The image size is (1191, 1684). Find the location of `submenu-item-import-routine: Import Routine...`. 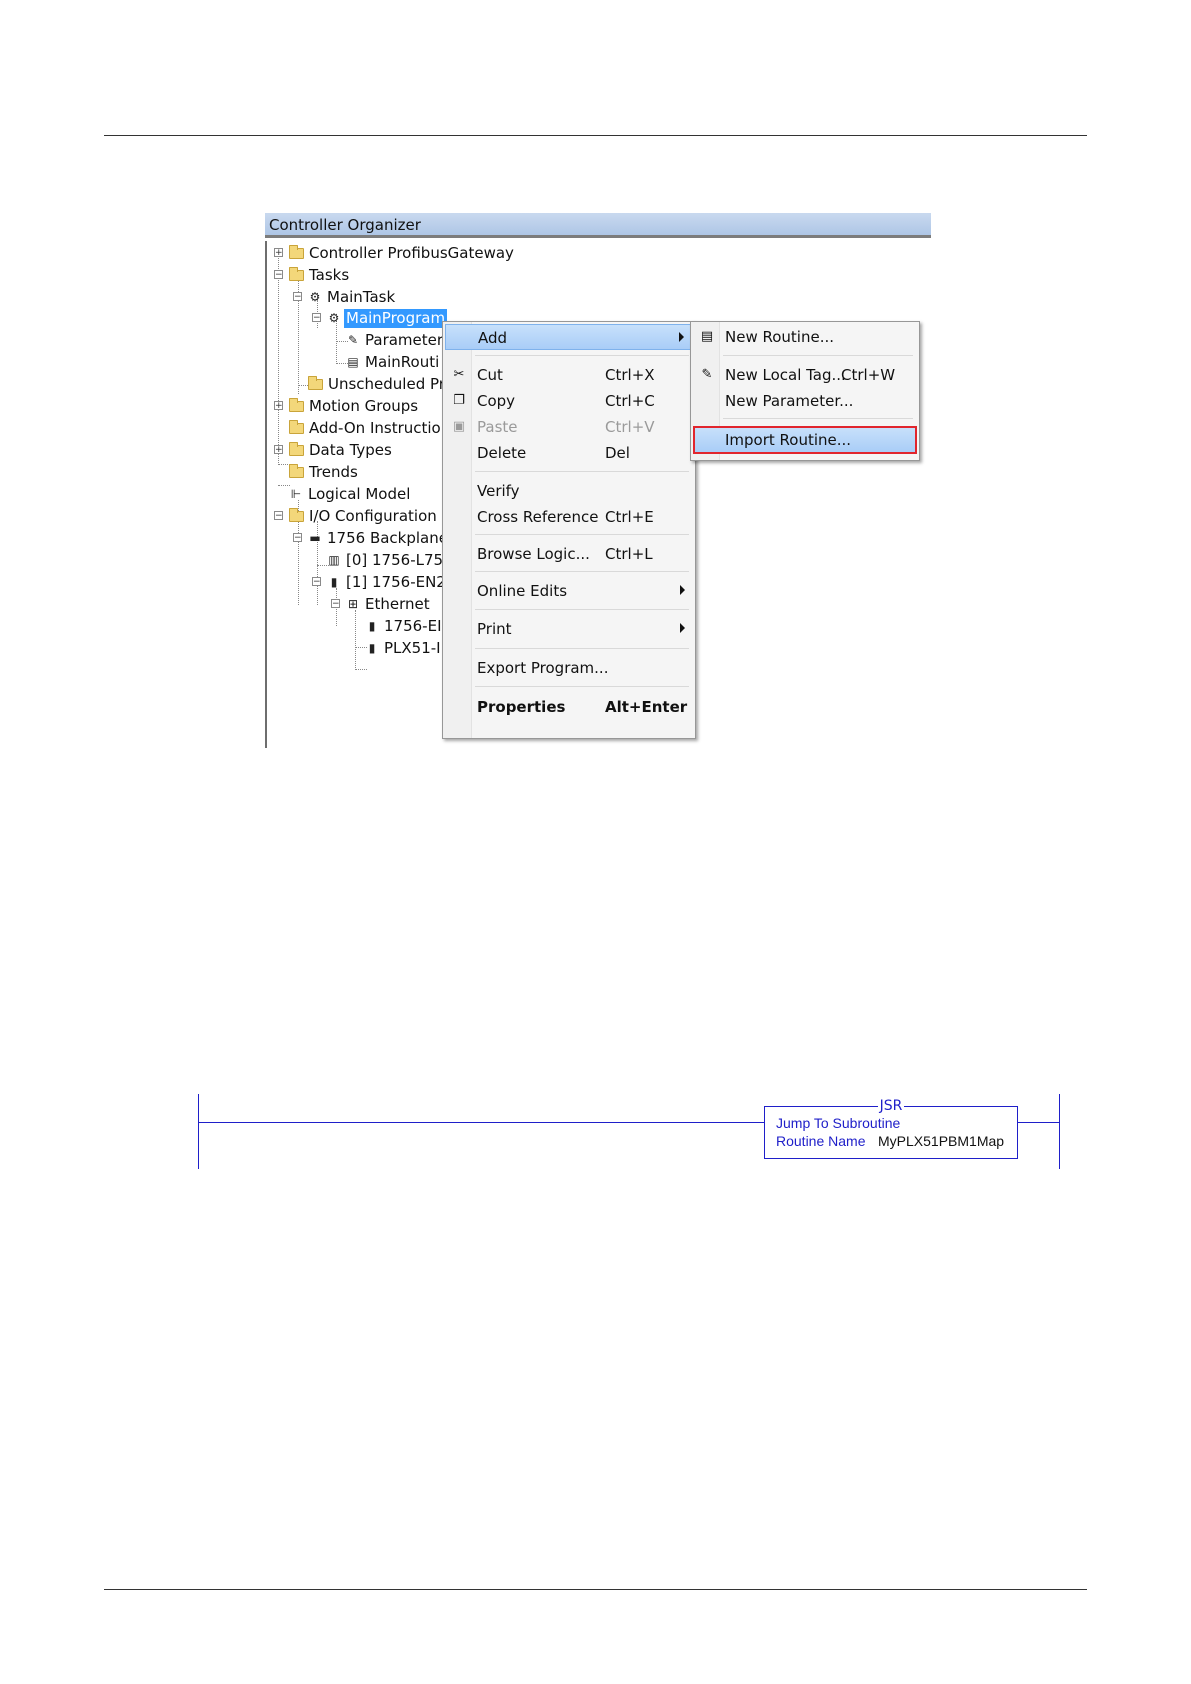

submenu-item-import-routine: Import Routine... is located at coordinates (805, 440).